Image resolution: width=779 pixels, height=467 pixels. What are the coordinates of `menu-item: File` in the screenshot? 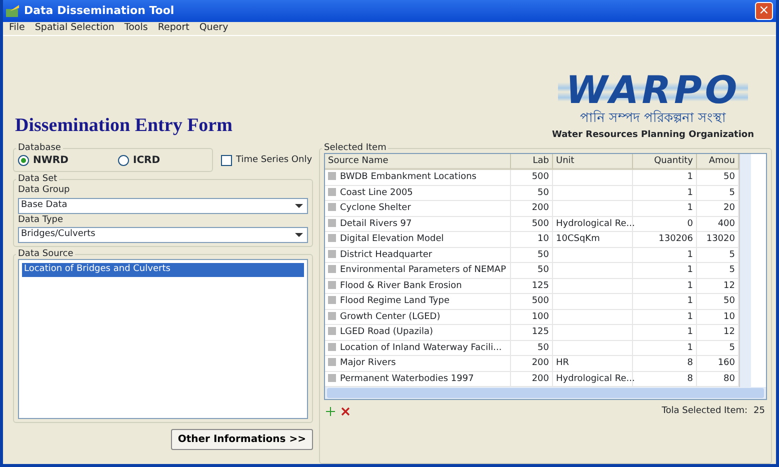 It's located at (17, 28).